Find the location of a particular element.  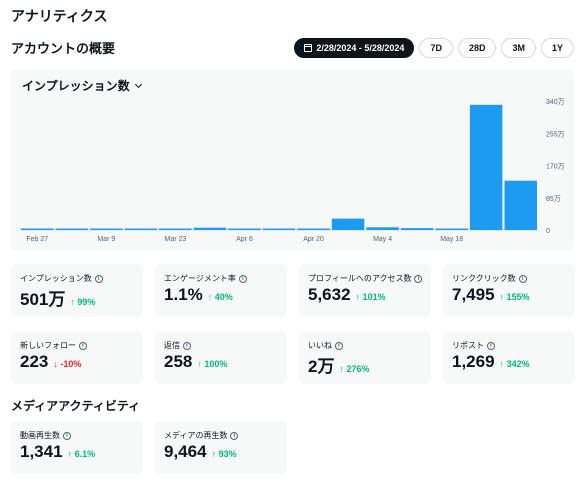

x-tick-label: Mar 23 is located at coordinates (176, 239).